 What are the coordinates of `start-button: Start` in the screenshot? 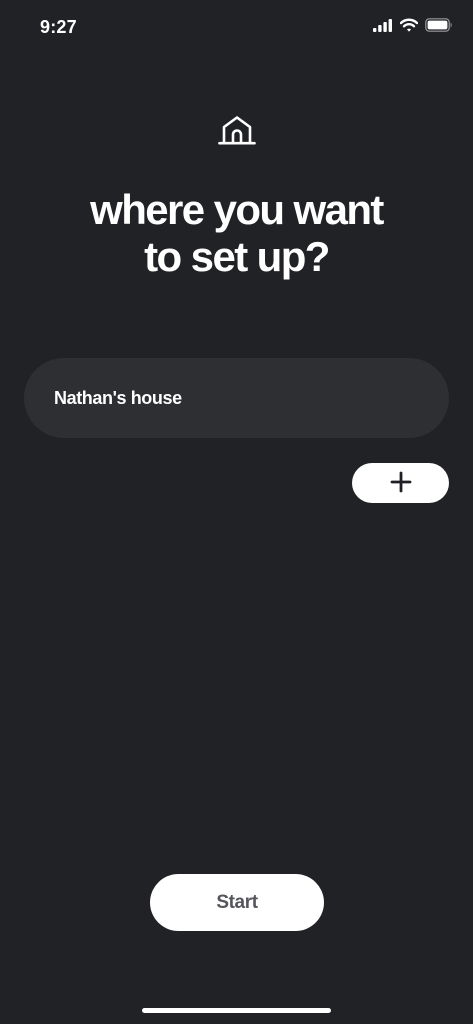 It's located at (237, 902).